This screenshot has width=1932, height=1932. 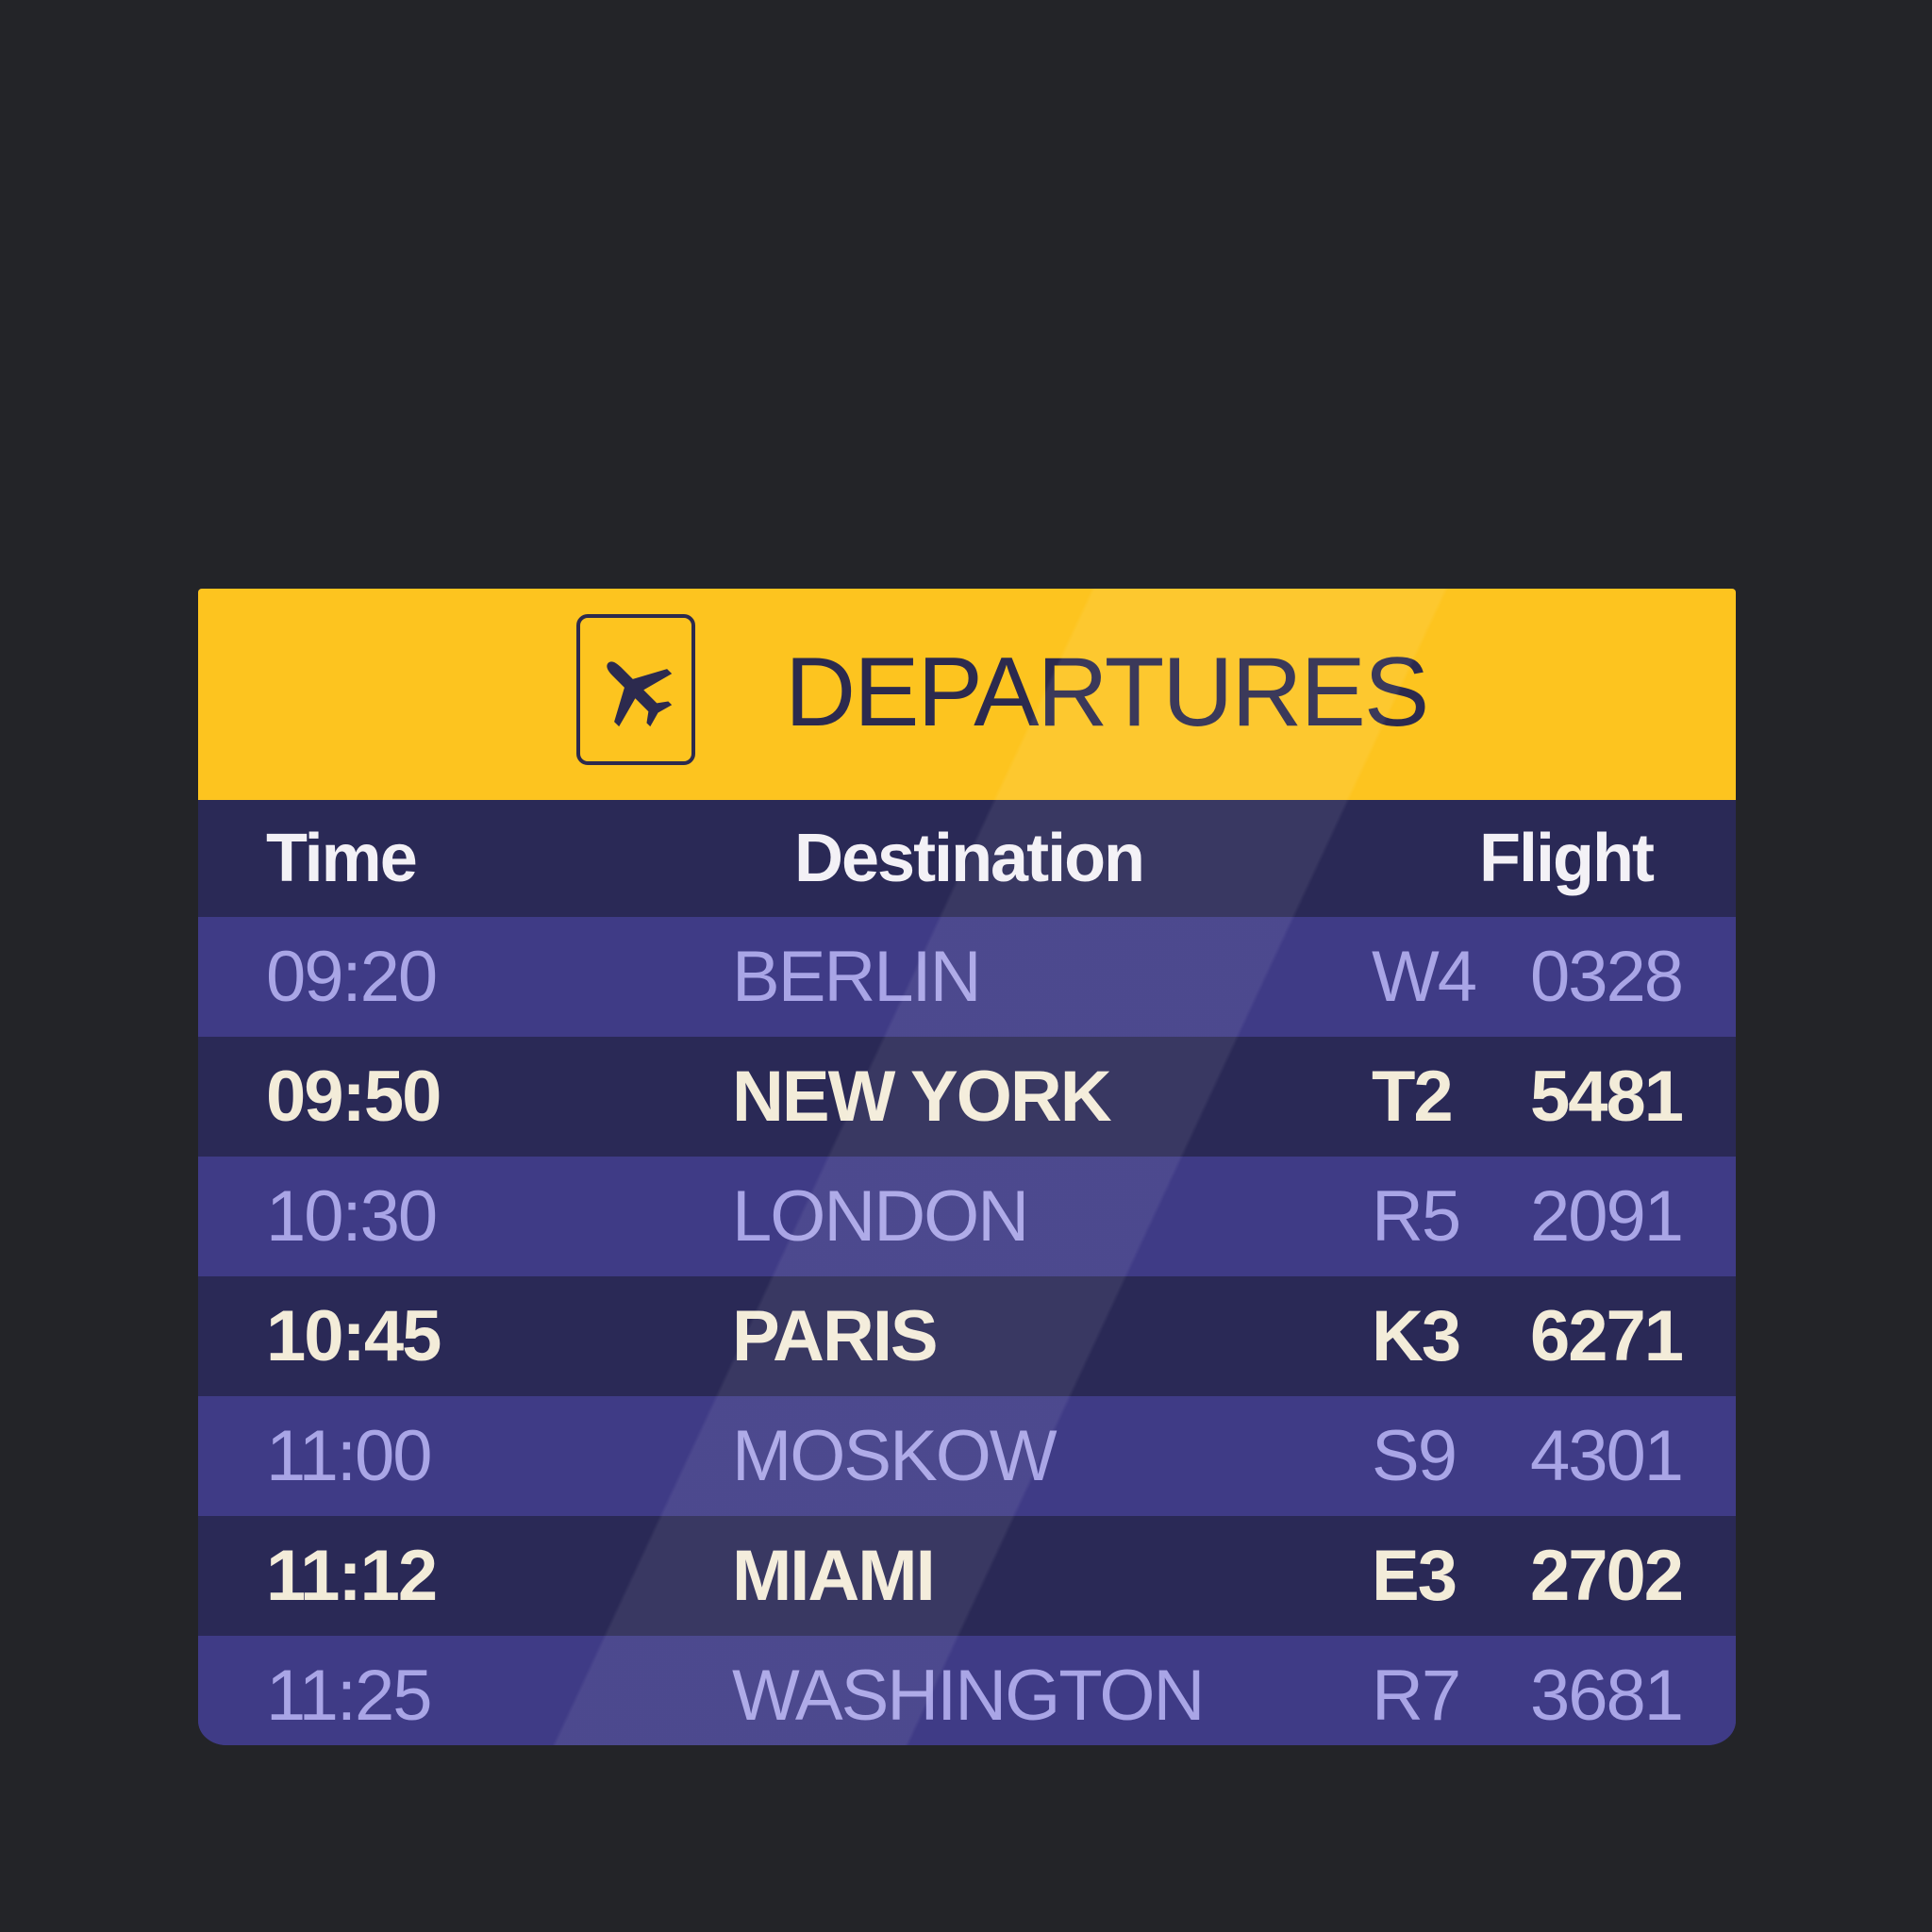 What do you see at coordinates (352, 1576) in the screenshot?
I see `departure-time: 11:12` at bounding box center [352, 1576].